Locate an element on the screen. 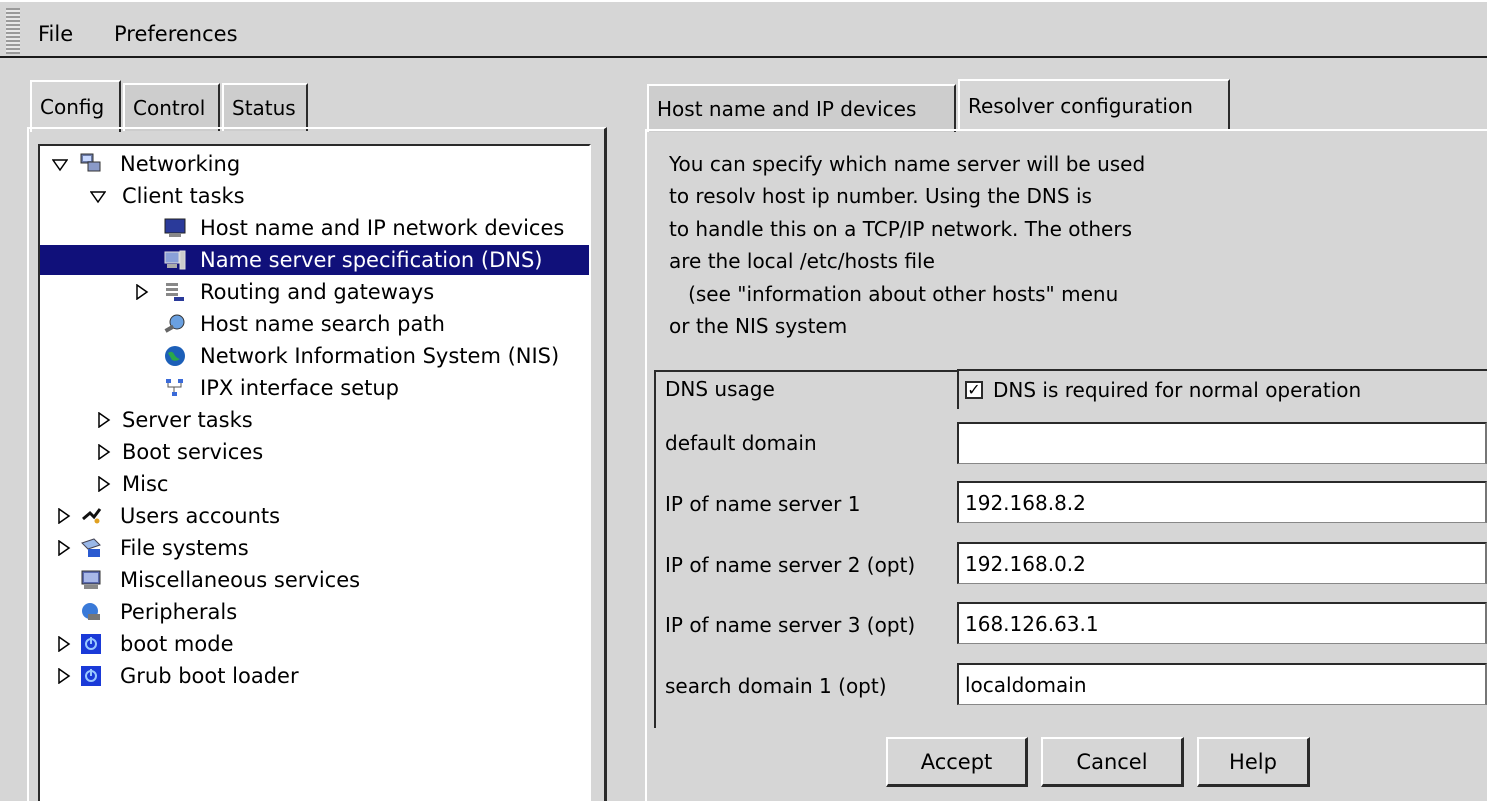 The height and width of the screenshot is (801, 1487). tree-item-host-name-ip: Host name and IP network devices is located at coordinates (314, 228).